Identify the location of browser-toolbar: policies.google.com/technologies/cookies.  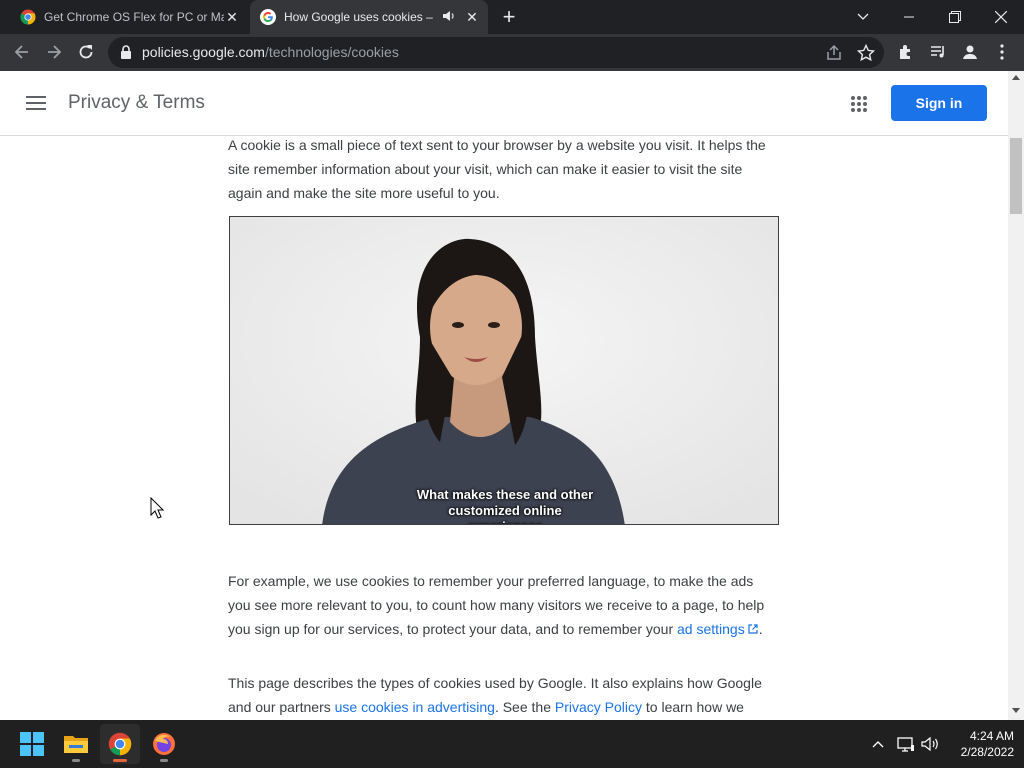
(512, 52).